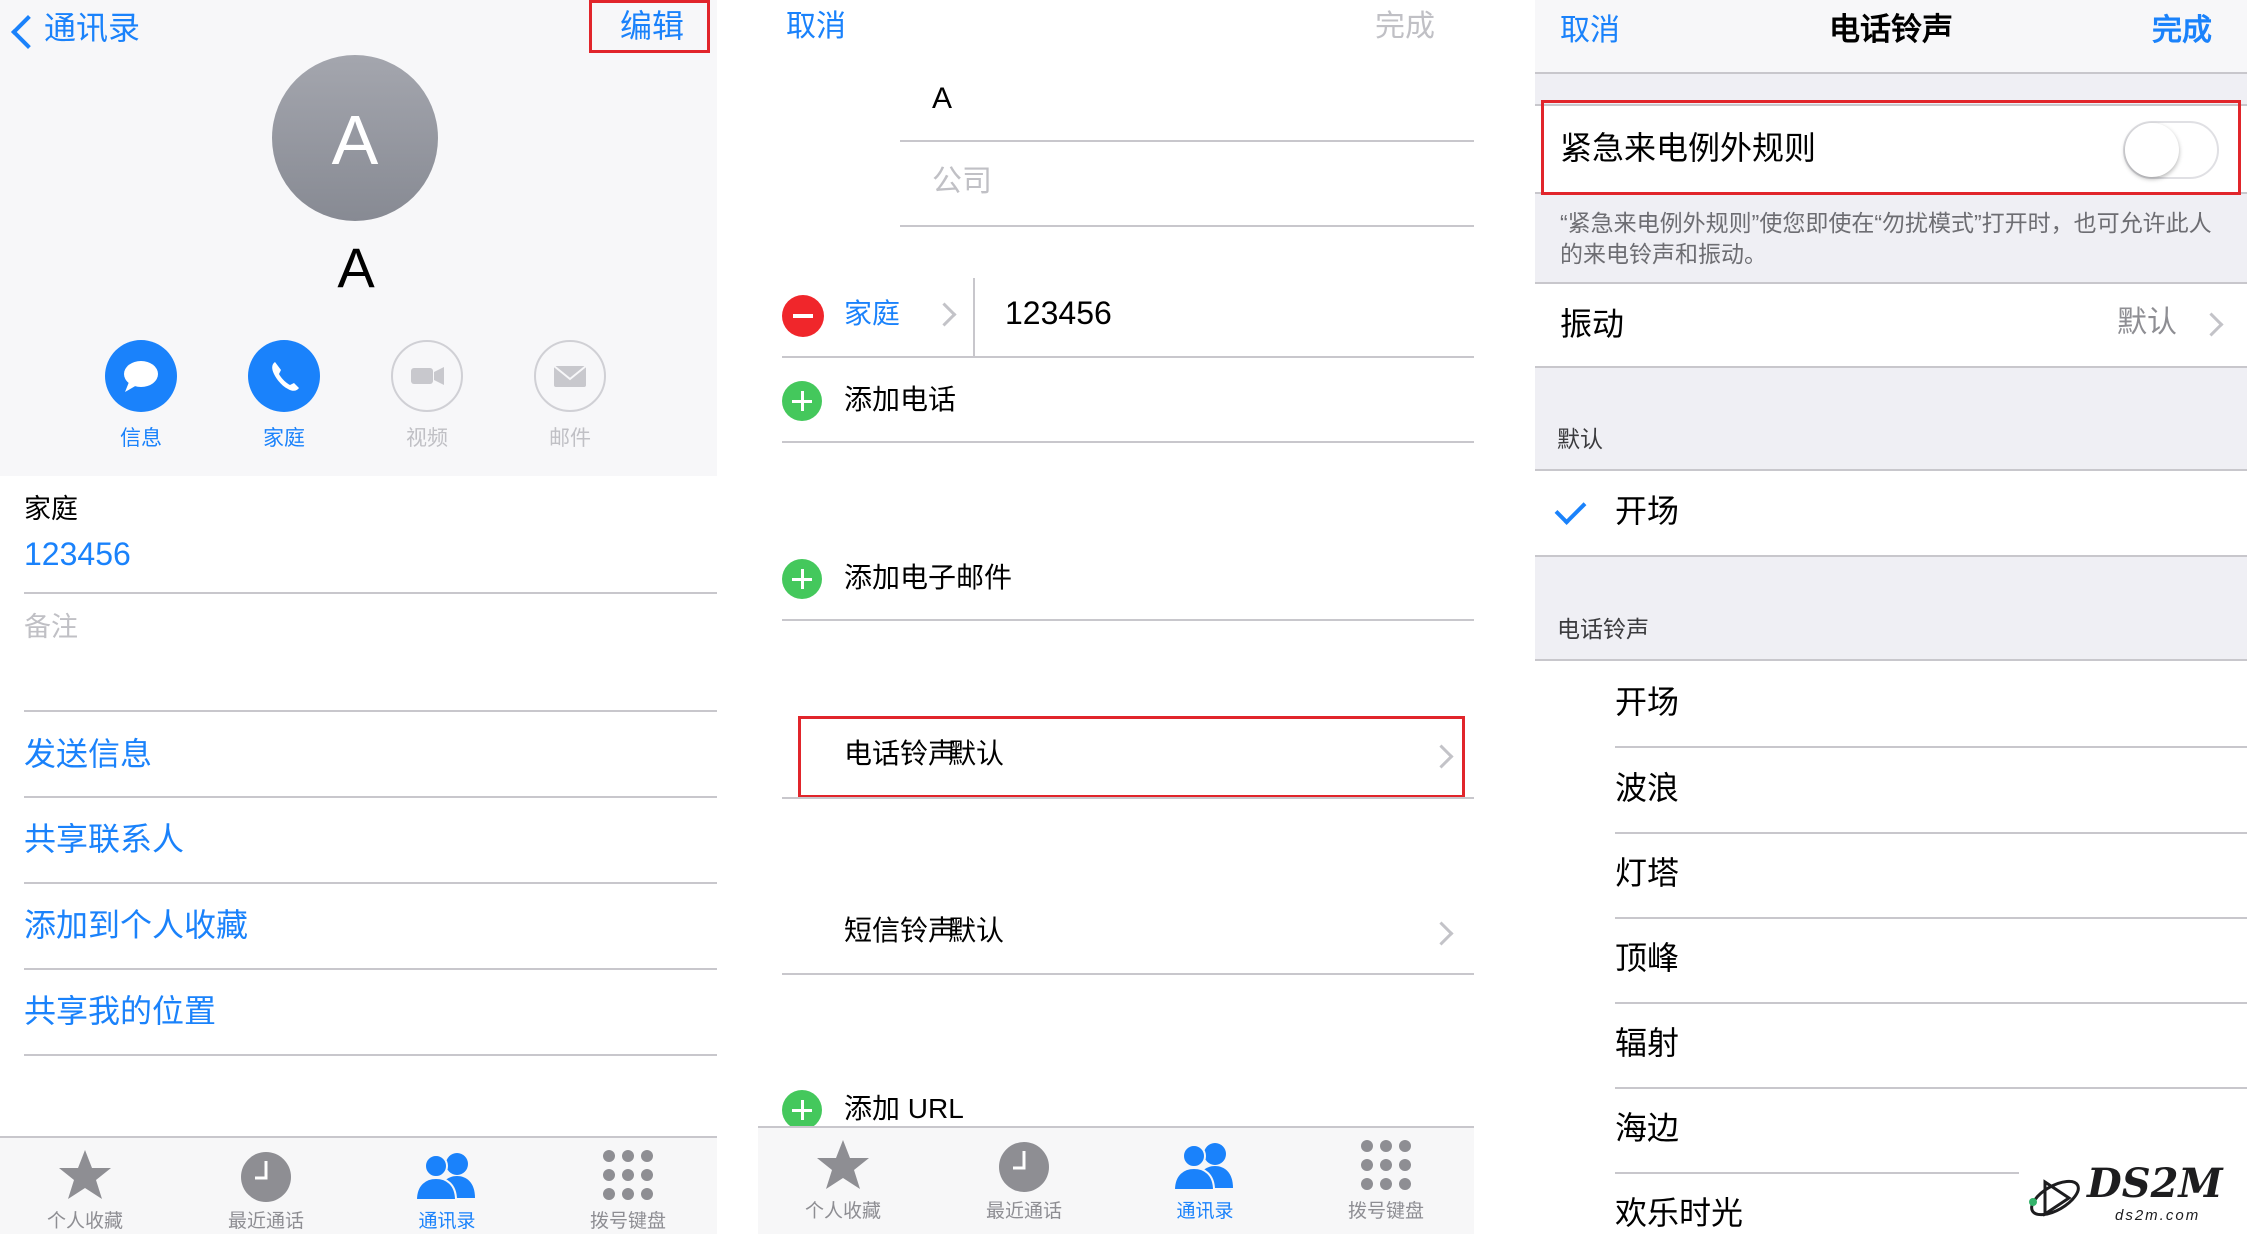 This screenshot has height=1234, width=2247. I want to click on clock-icon, so click(1024, 1167).